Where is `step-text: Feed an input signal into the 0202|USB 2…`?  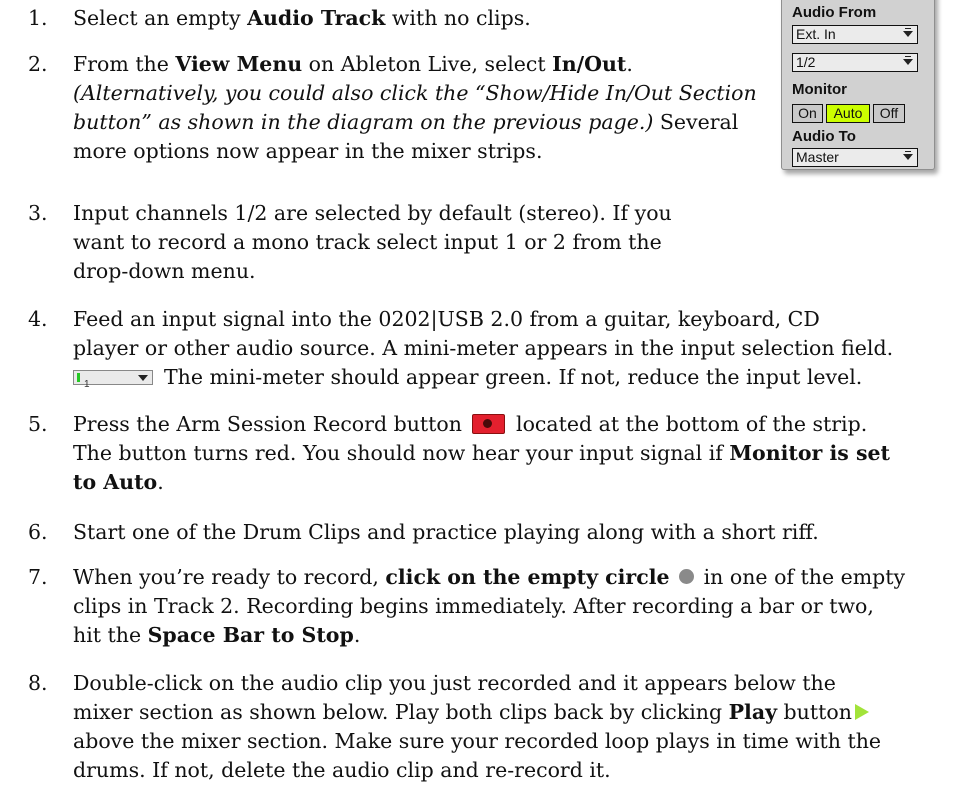 step-text: Feed an input signal into the 0202|USB 2… is located at coordinates (483, 348).